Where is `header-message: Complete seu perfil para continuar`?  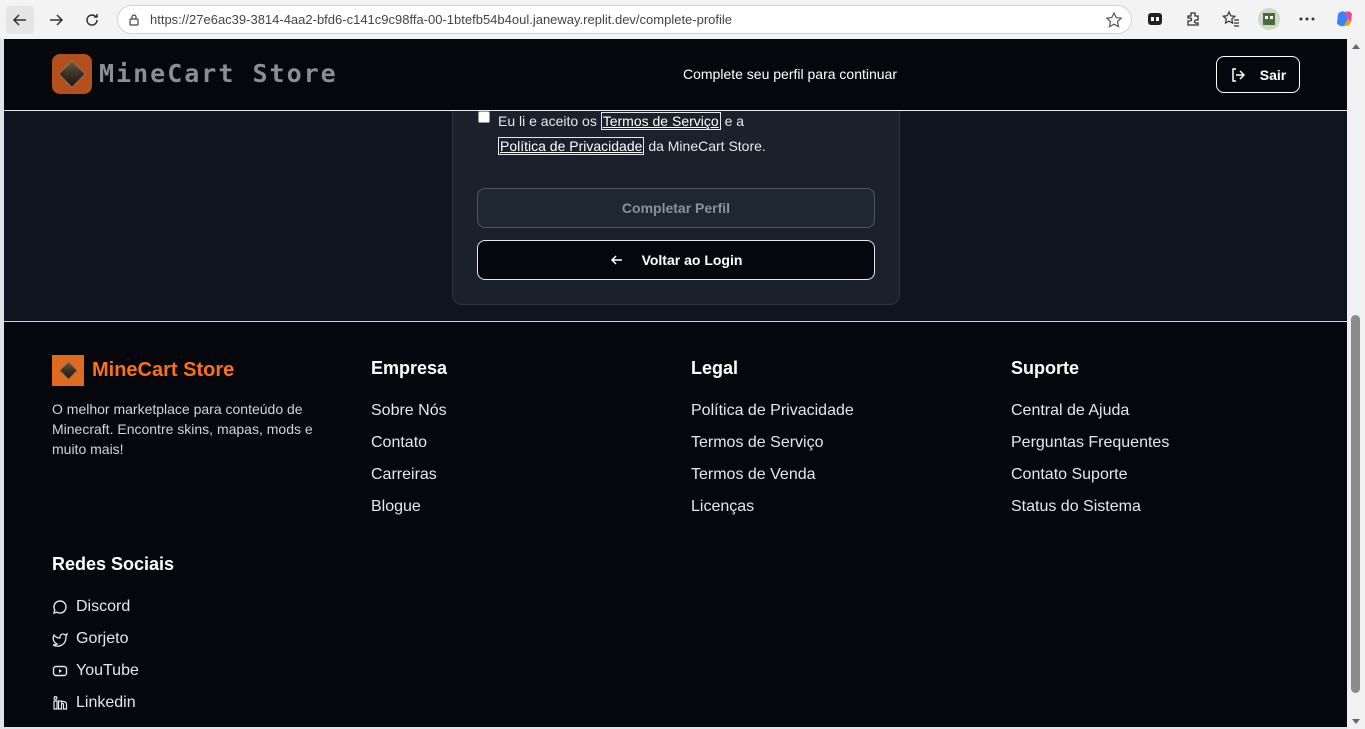 header-message: Complete seu perfil para continuar is located at coordinates (790, 74).